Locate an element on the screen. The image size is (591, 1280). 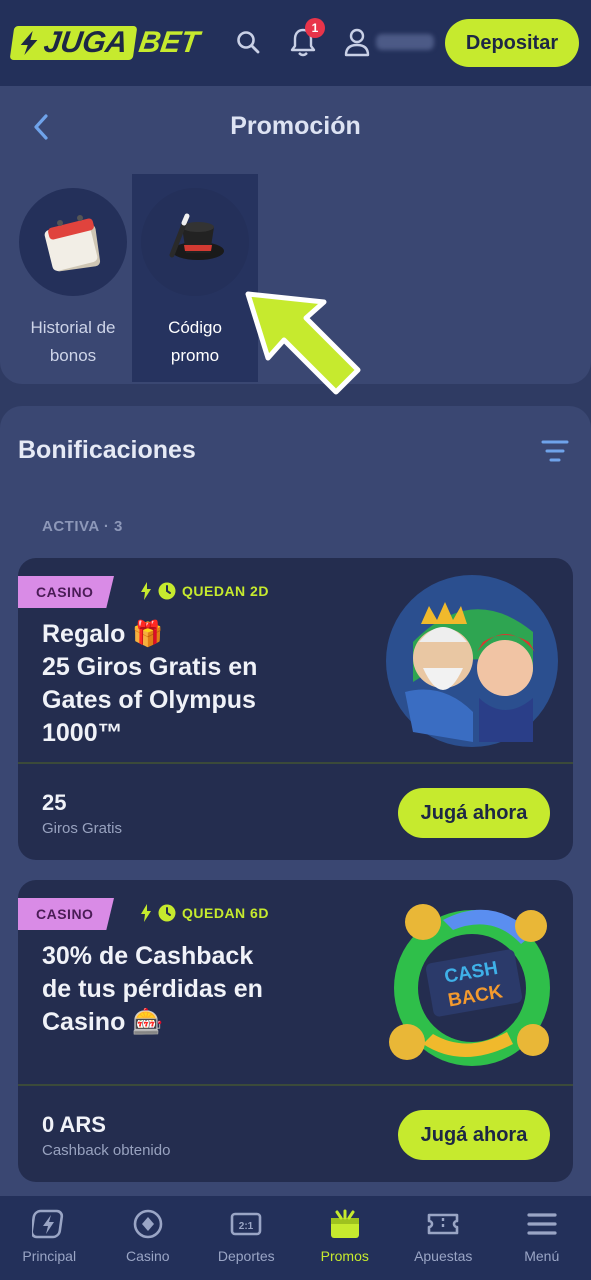
notification-count-badge: 1 is located at coordinates (315, 28).